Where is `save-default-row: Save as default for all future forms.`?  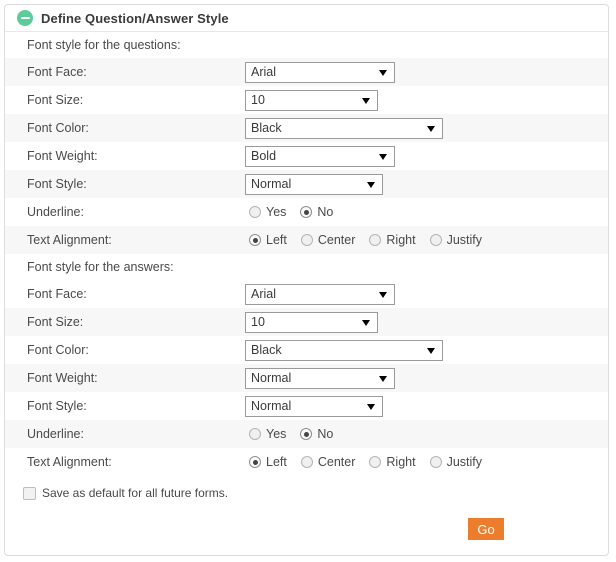 save-default-row: Save as default for all future forms. is located at coordinates (306, 493).